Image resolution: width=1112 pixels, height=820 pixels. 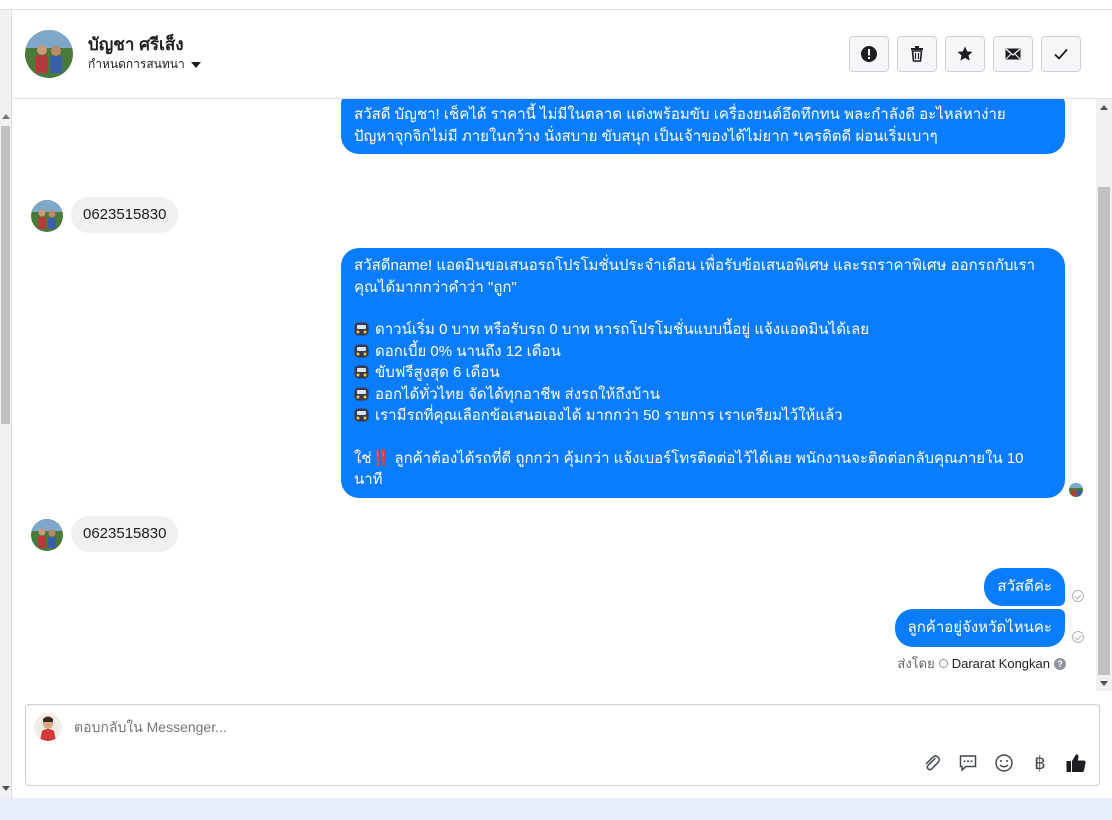 I want to click on mark-done-button, so click(x=1061, y=54).